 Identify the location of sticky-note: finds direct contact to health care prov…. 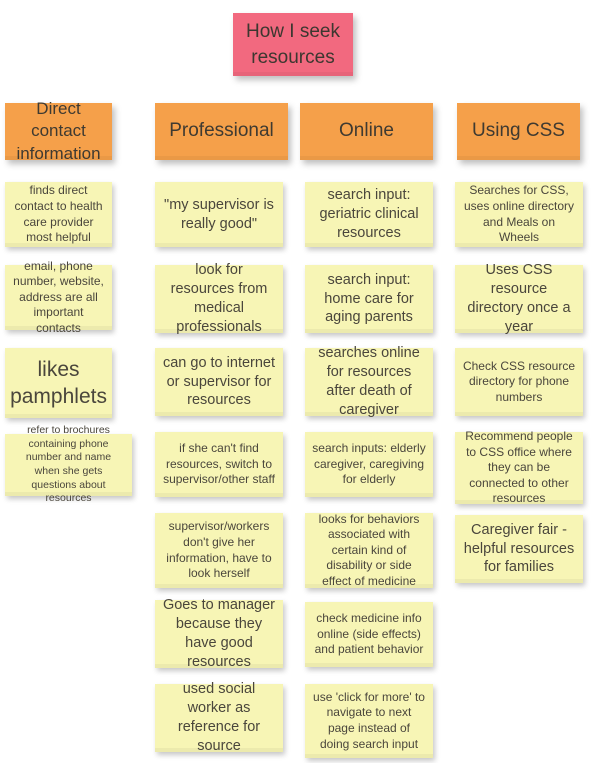
(58, 214).